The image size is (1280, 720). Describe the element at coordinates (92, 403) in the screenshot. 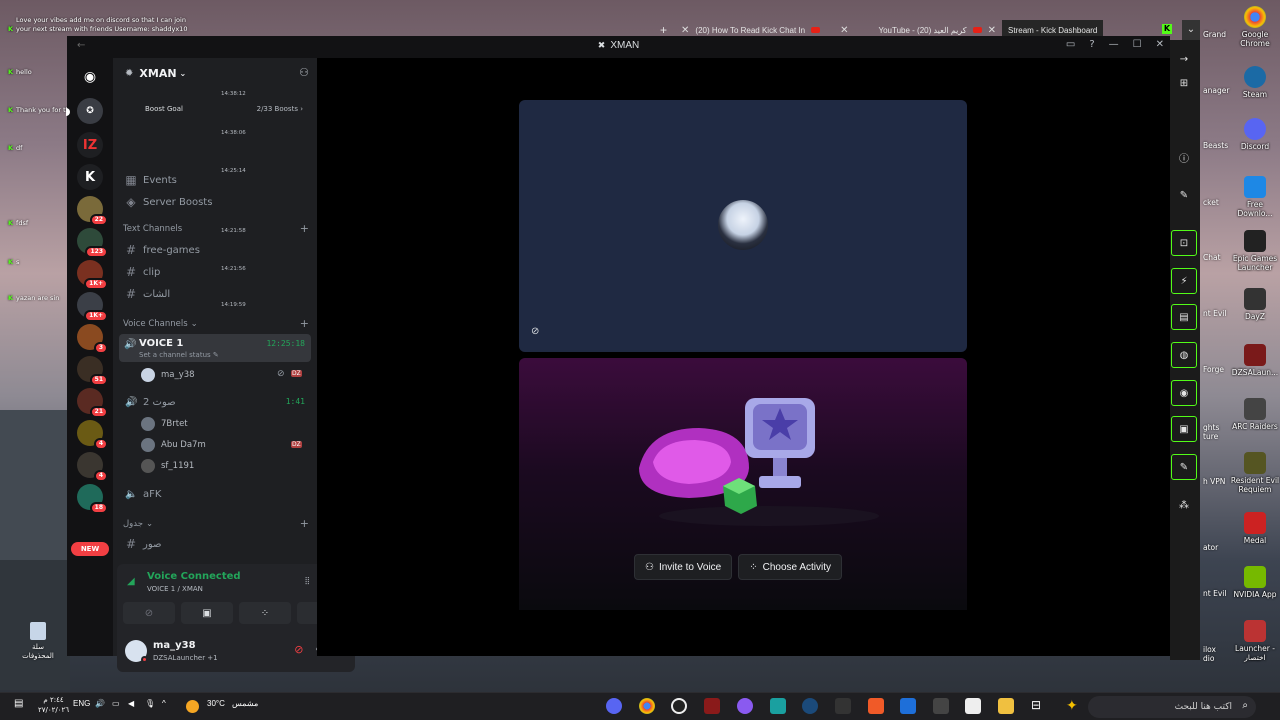

I see `server-icon: 21` at that location.